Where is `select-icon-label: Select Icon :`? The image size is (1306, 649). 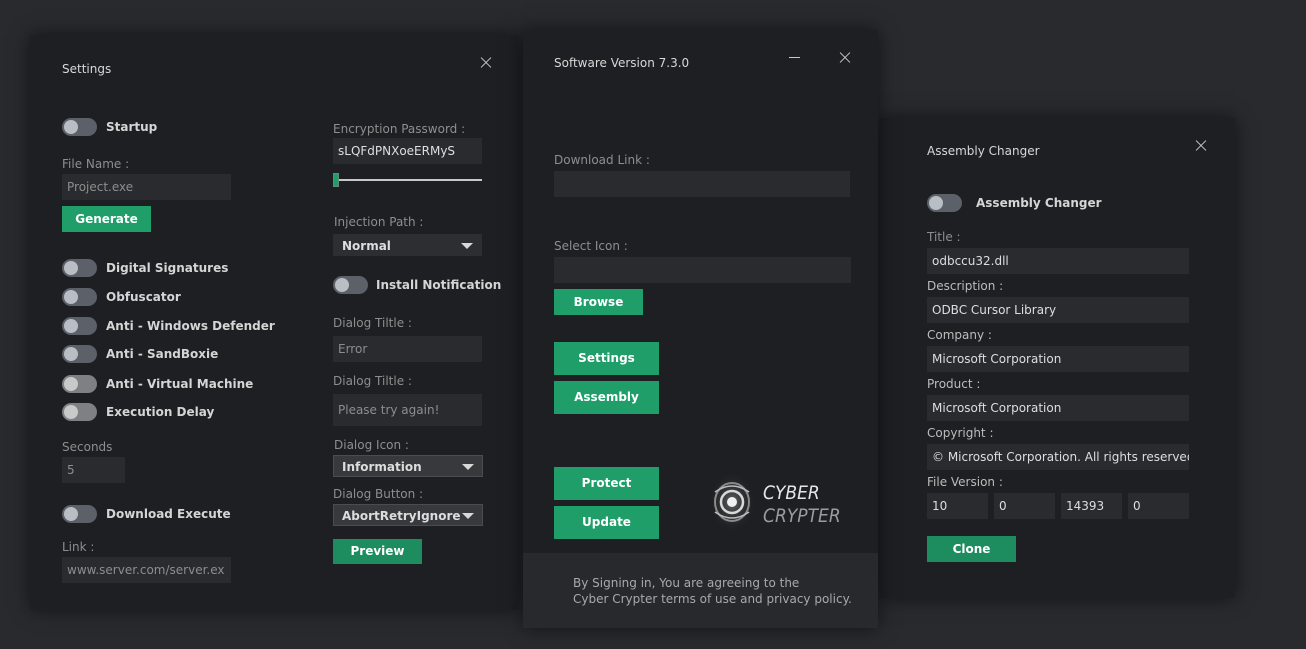
select-icon-label: Select Icon : is located at coordinates (591, 246).